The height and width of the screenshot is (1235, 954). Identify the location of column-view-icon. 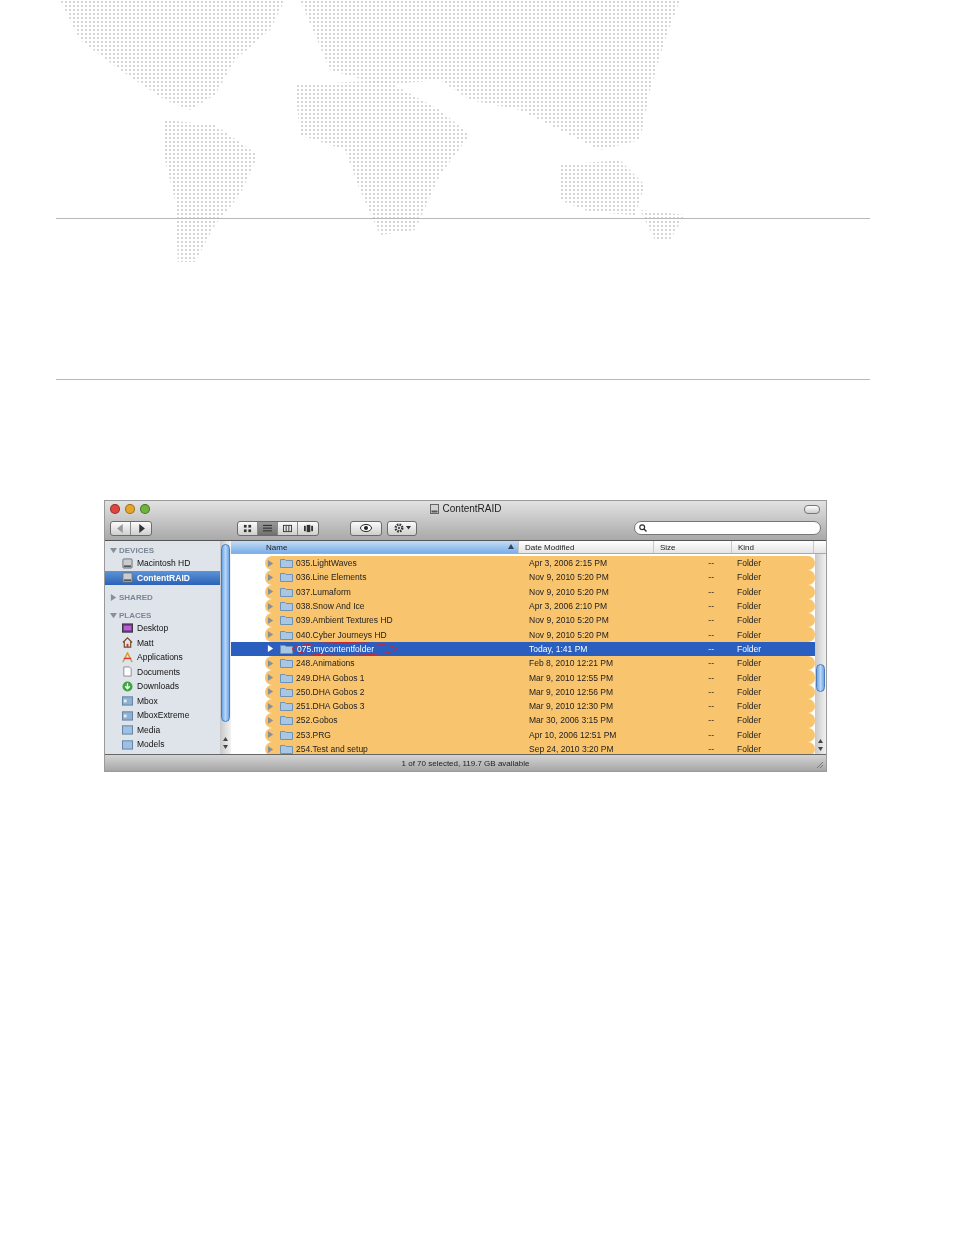
(287, 528).